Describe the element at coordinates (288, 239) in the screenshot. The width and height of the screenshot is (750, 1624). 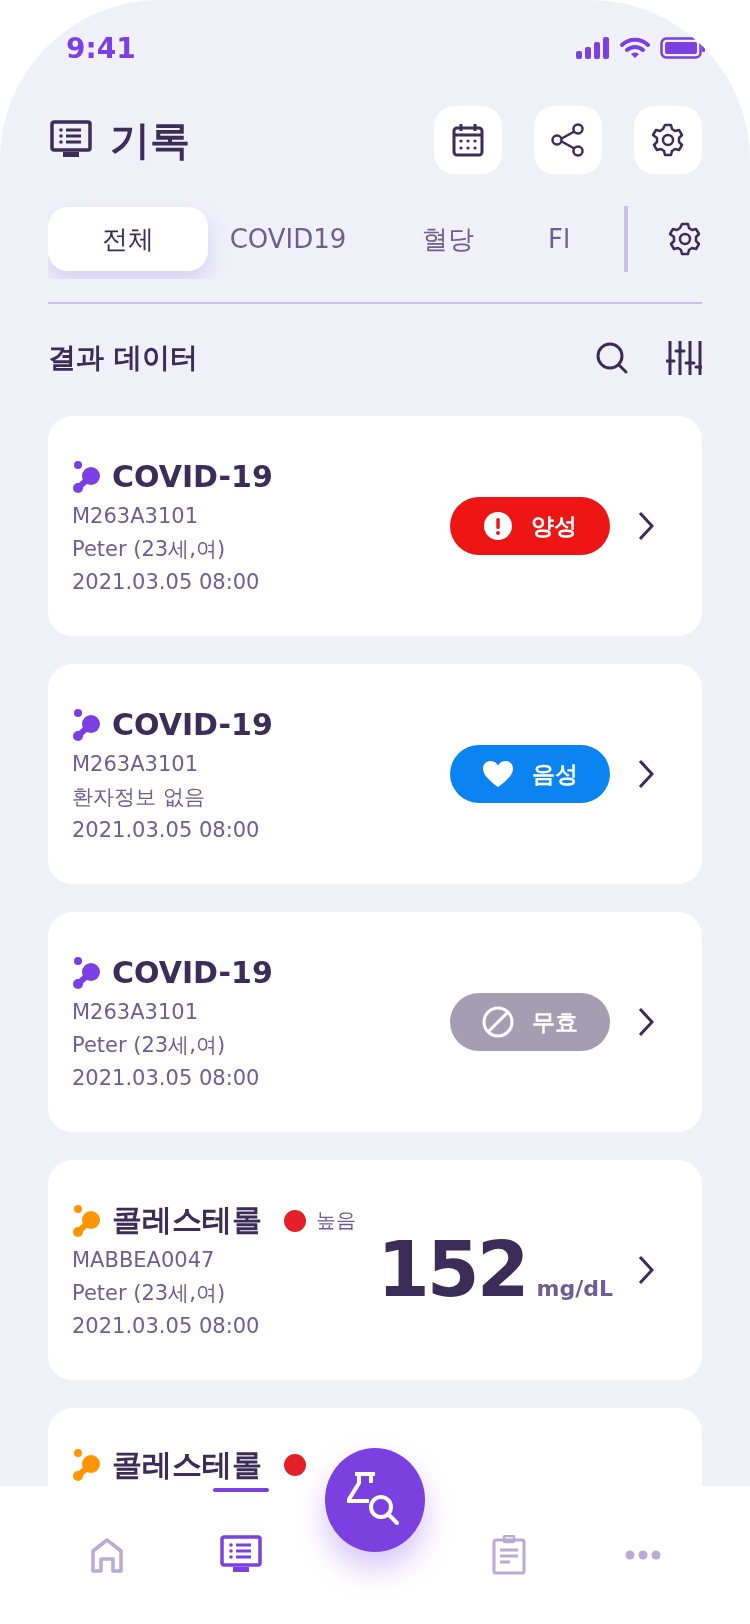
I see `filter-tab: COVID19` at that location.